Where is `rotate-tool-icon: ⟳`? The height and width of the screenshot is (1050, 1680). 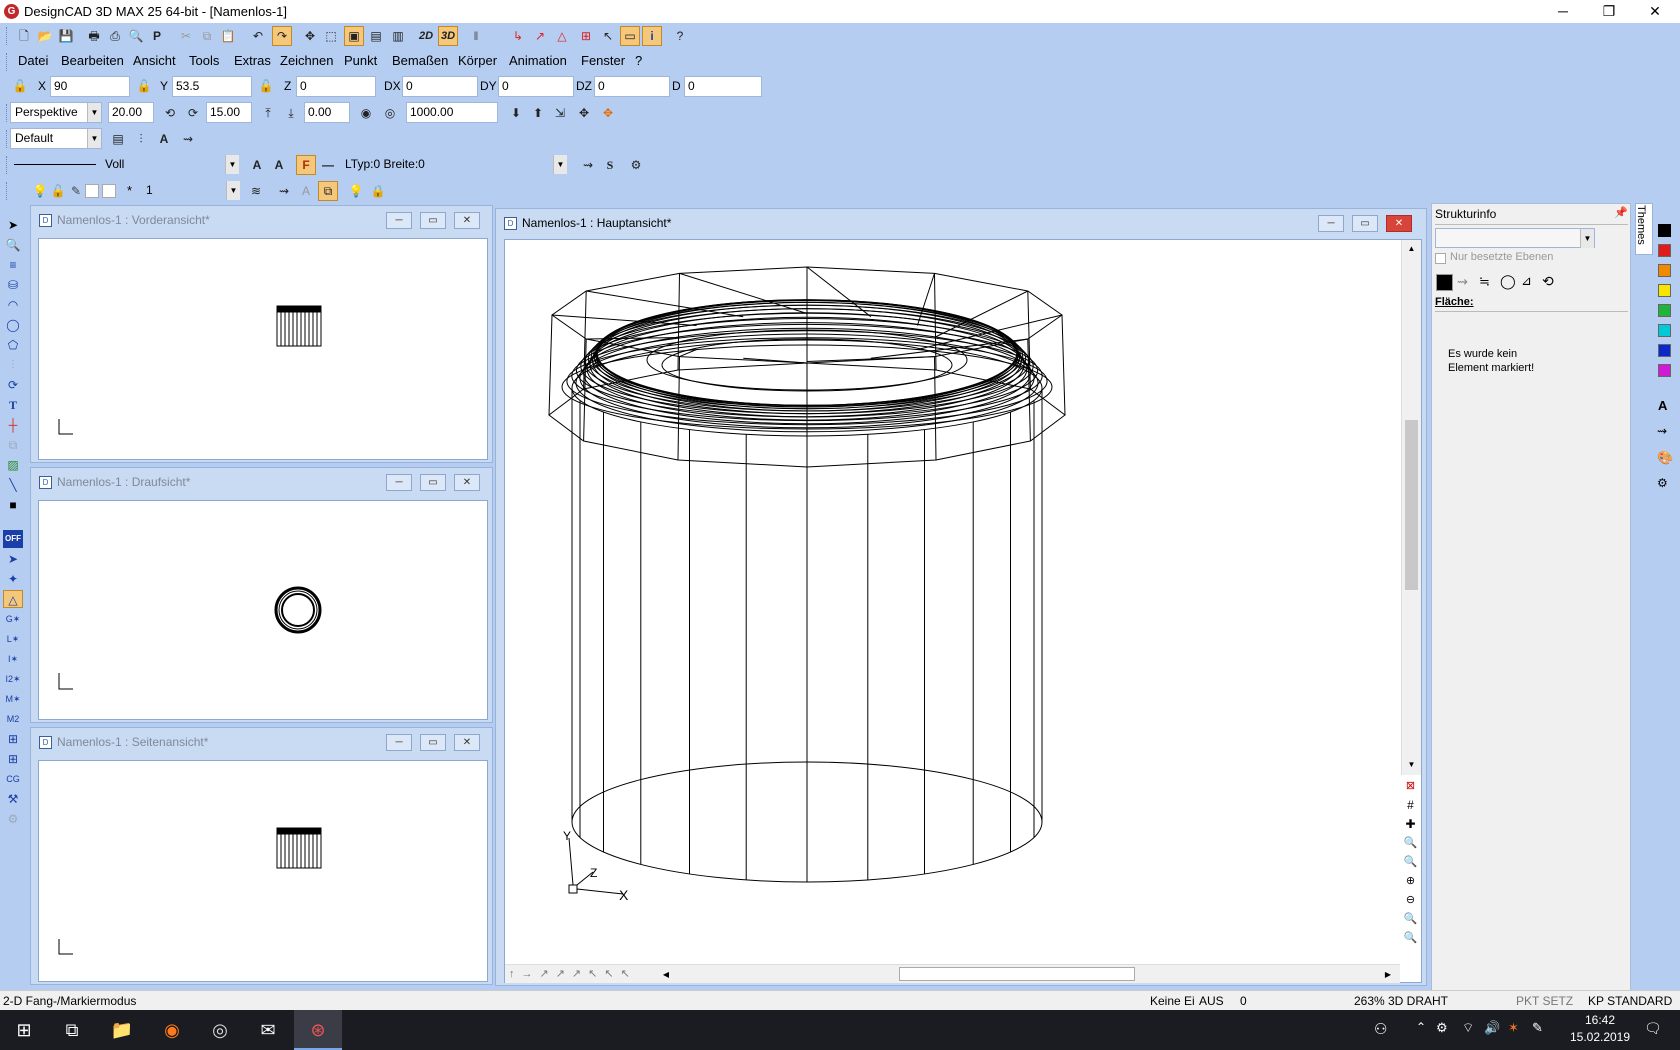
rotate-tool-icon: ⟳ is located at coordinates (13, 385).